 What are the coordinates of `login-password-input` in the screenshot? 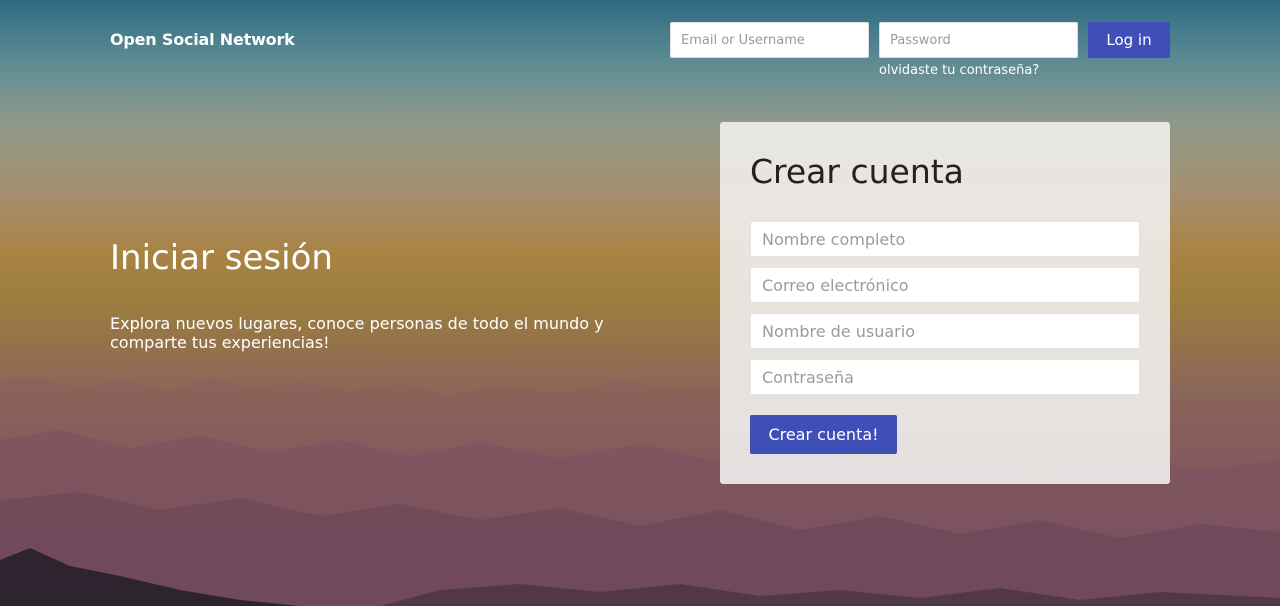 It's located at (978, 40).